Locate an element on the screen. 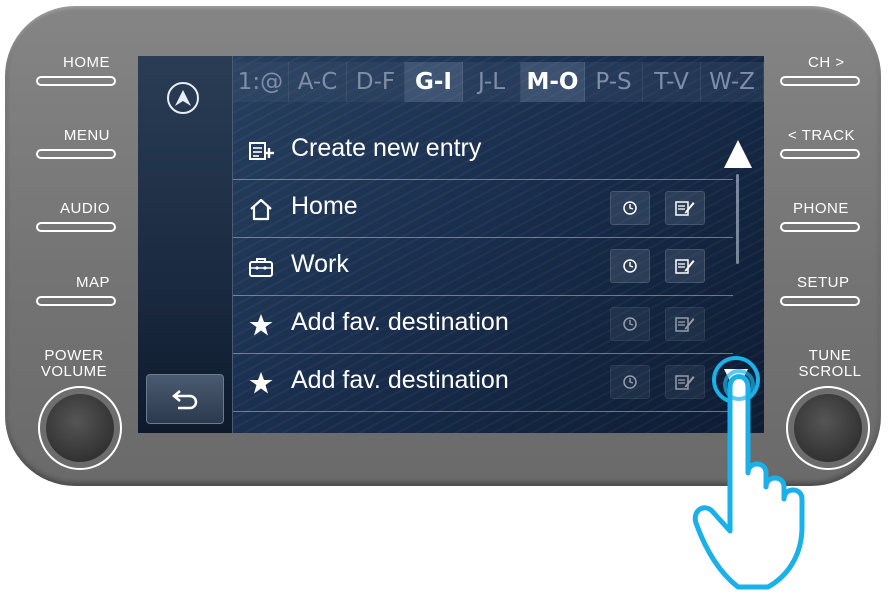 The image size is (889, 597). scroll-up-arrow-icon is located at coordinates (738, 154).